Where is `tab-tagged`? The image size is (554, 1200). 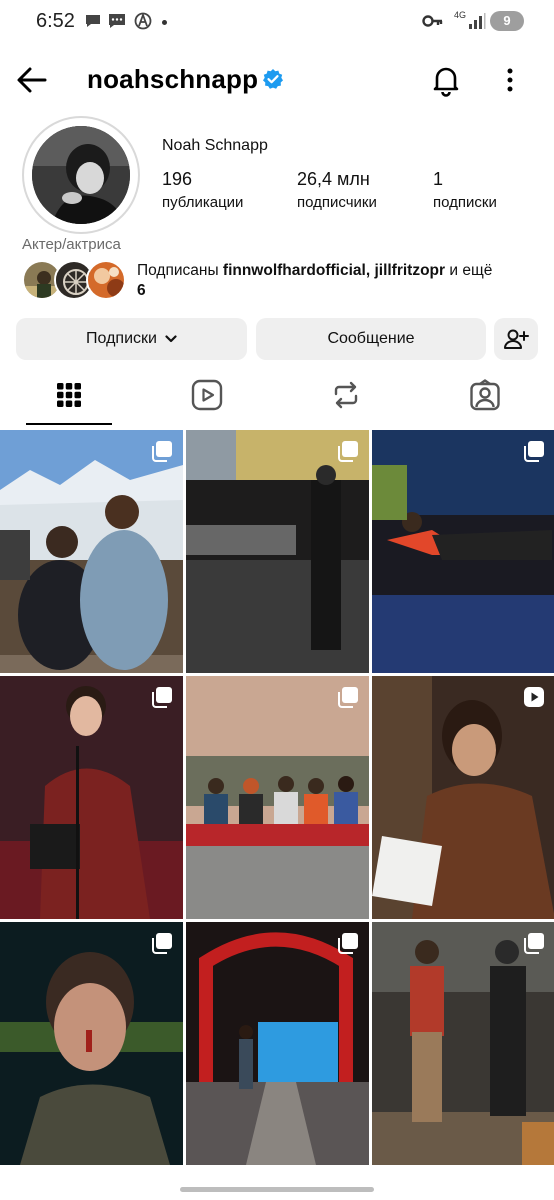
tab-tagged is located at coordinates (485, 395).